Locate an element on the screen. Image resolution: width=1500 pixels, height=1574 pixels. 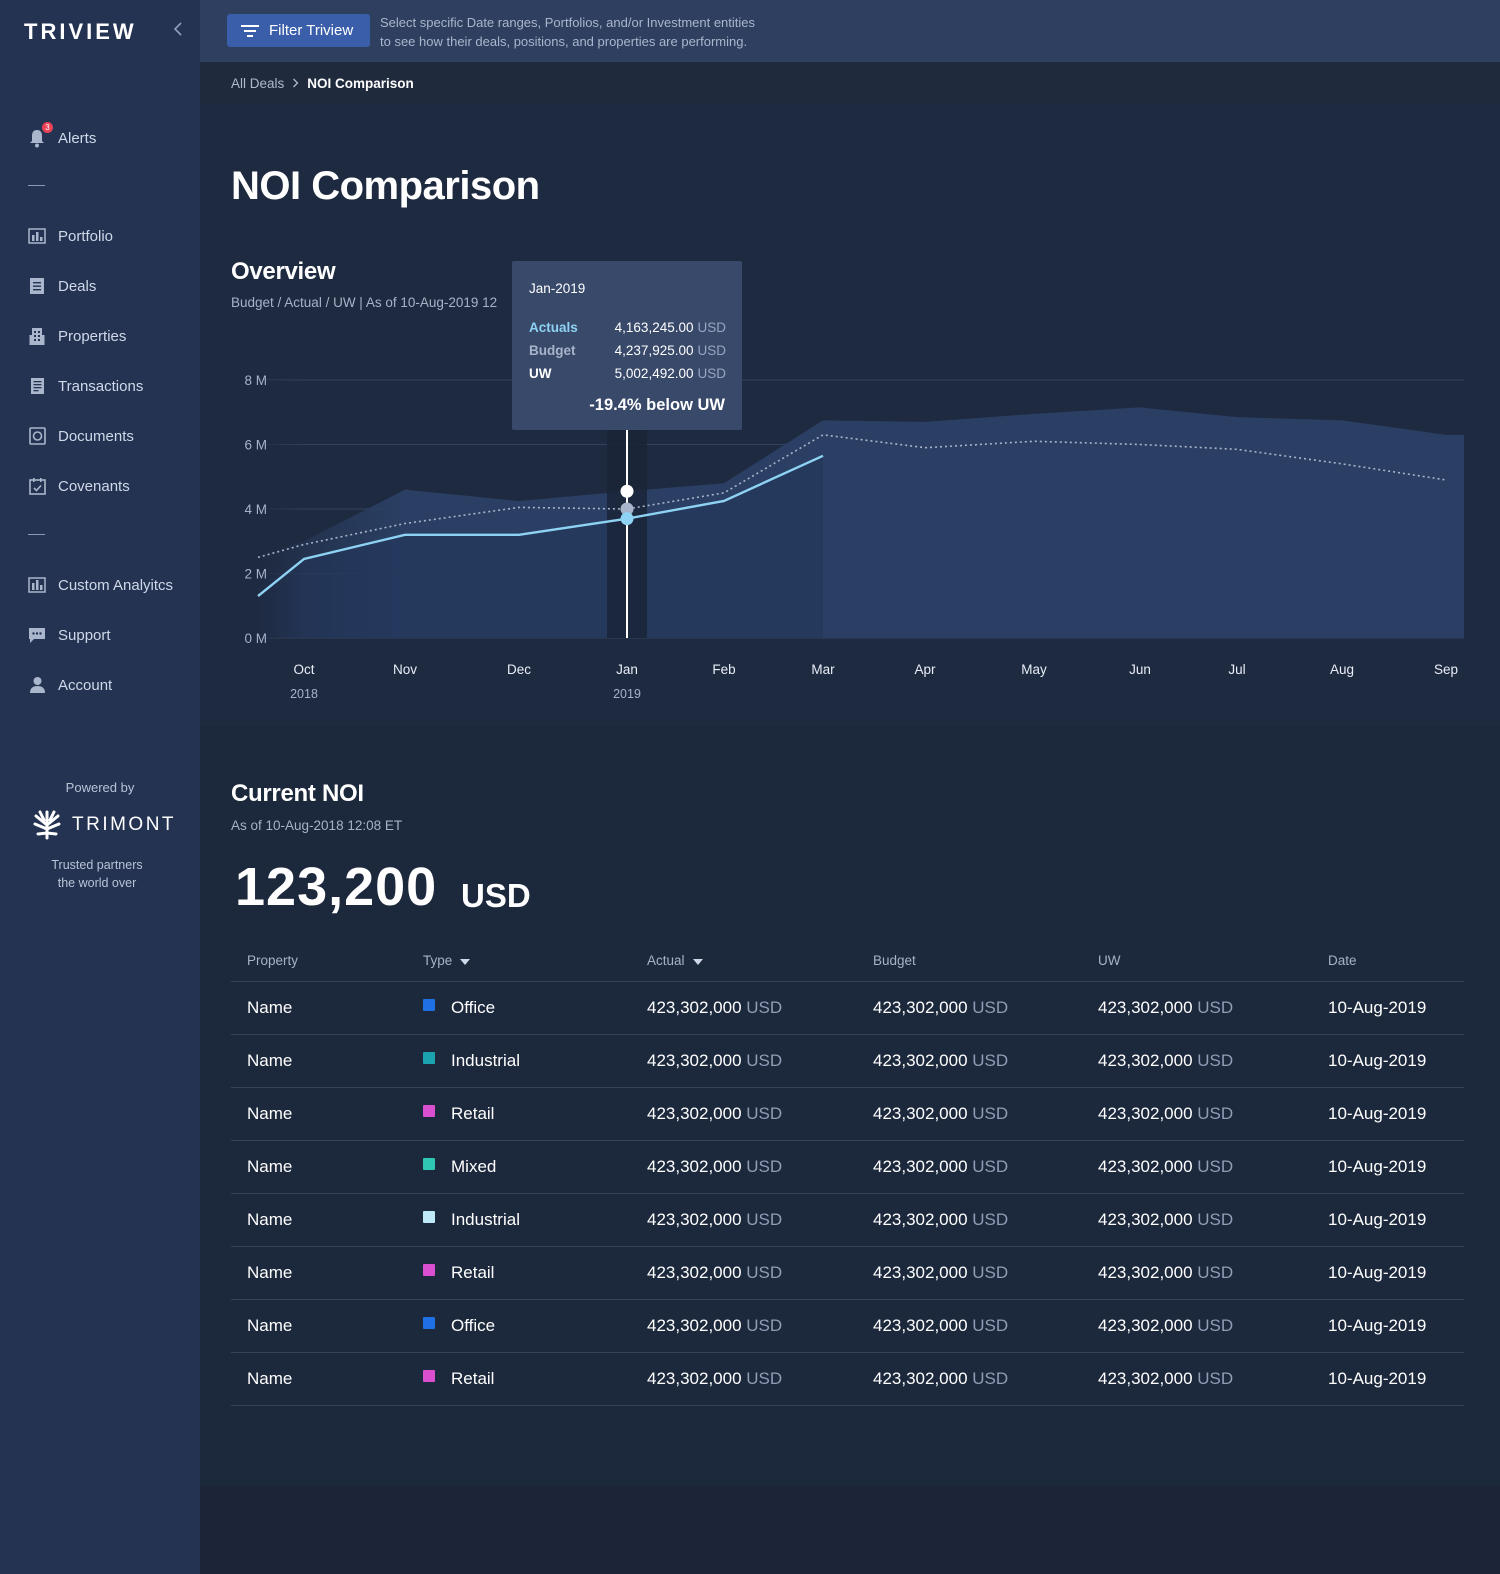
x-tick-label: Aug is located at coordinates (1342, 669).